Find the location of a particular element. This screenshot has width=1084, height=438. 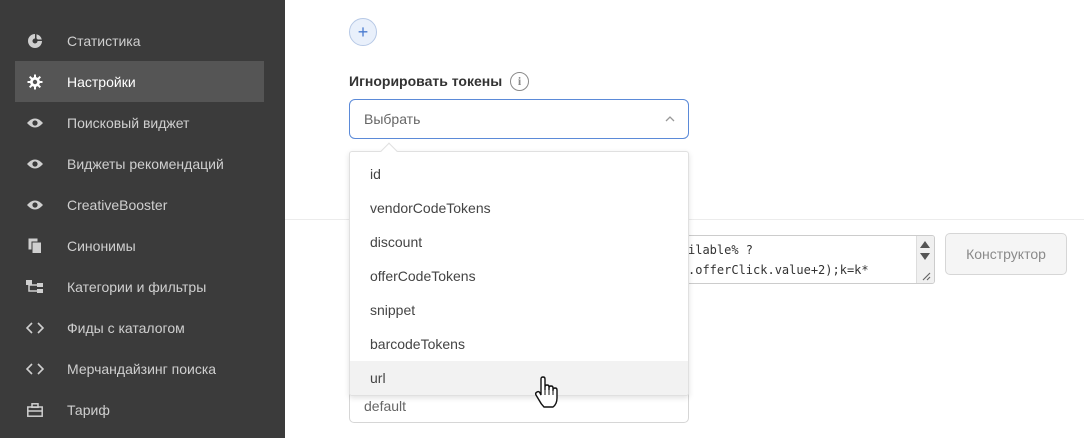

dropdown-option: snippet is located at coordinates (519, 310).